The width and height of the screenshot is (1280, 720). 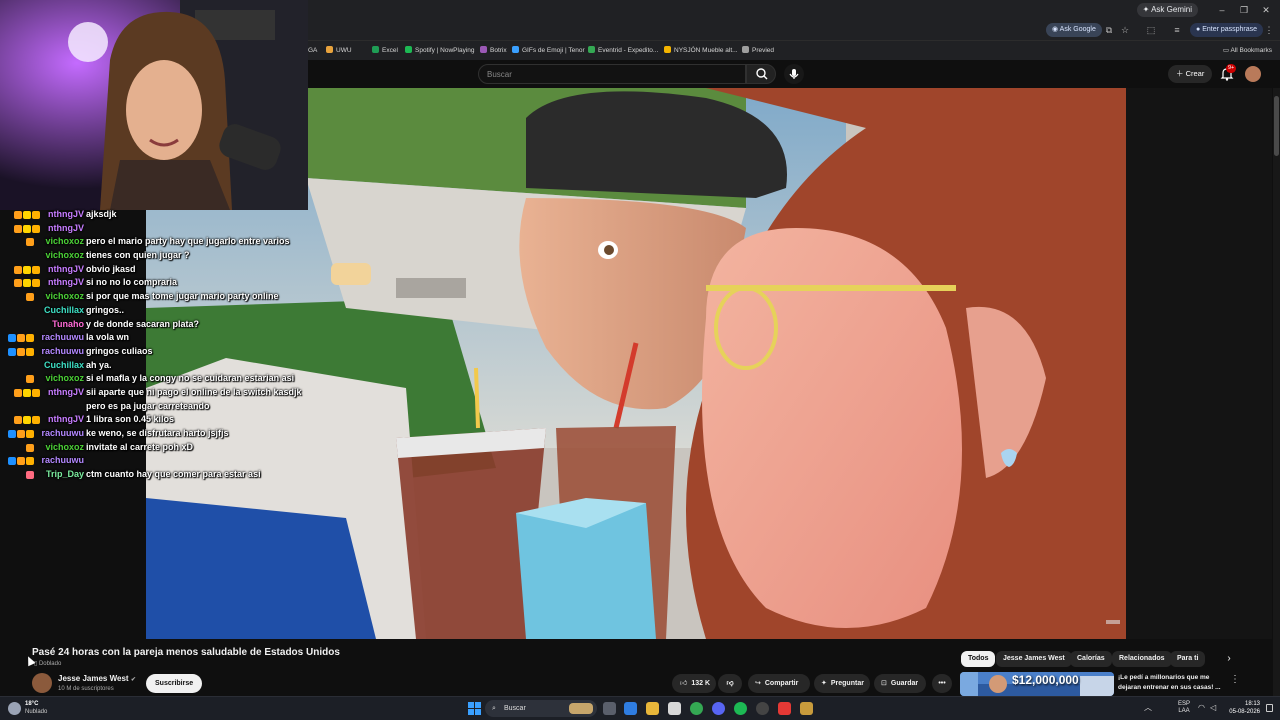 What do you see at coordinates (630, 708) in the screenshot?
I see `widgets-icon` at bounding box center [630, 708].